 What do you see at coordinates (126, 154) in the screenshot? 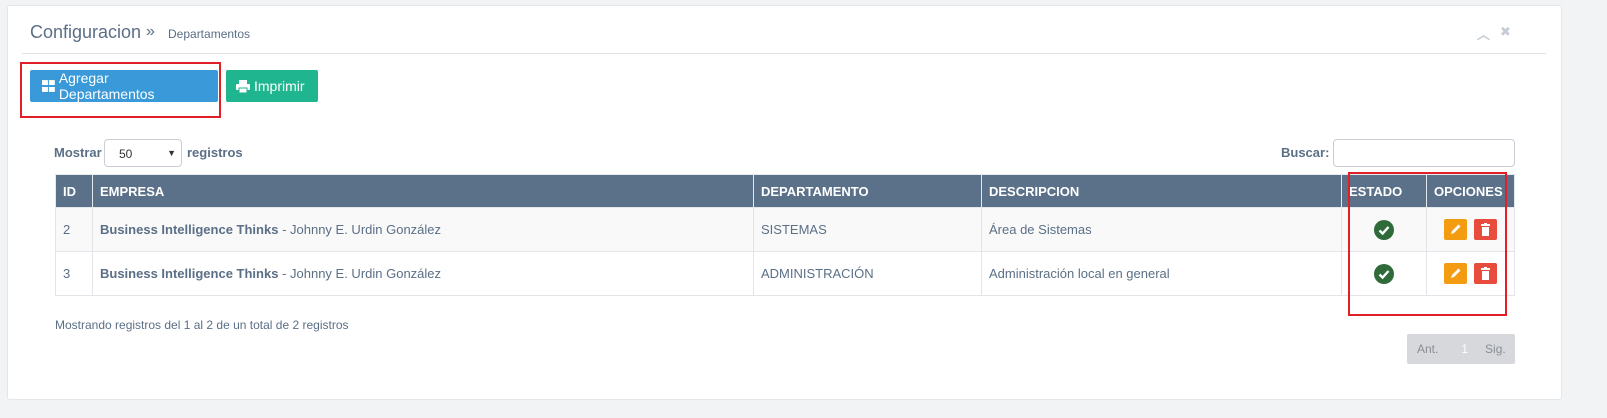
I see `page-length-value: 50` at bounding box center [126, 154].